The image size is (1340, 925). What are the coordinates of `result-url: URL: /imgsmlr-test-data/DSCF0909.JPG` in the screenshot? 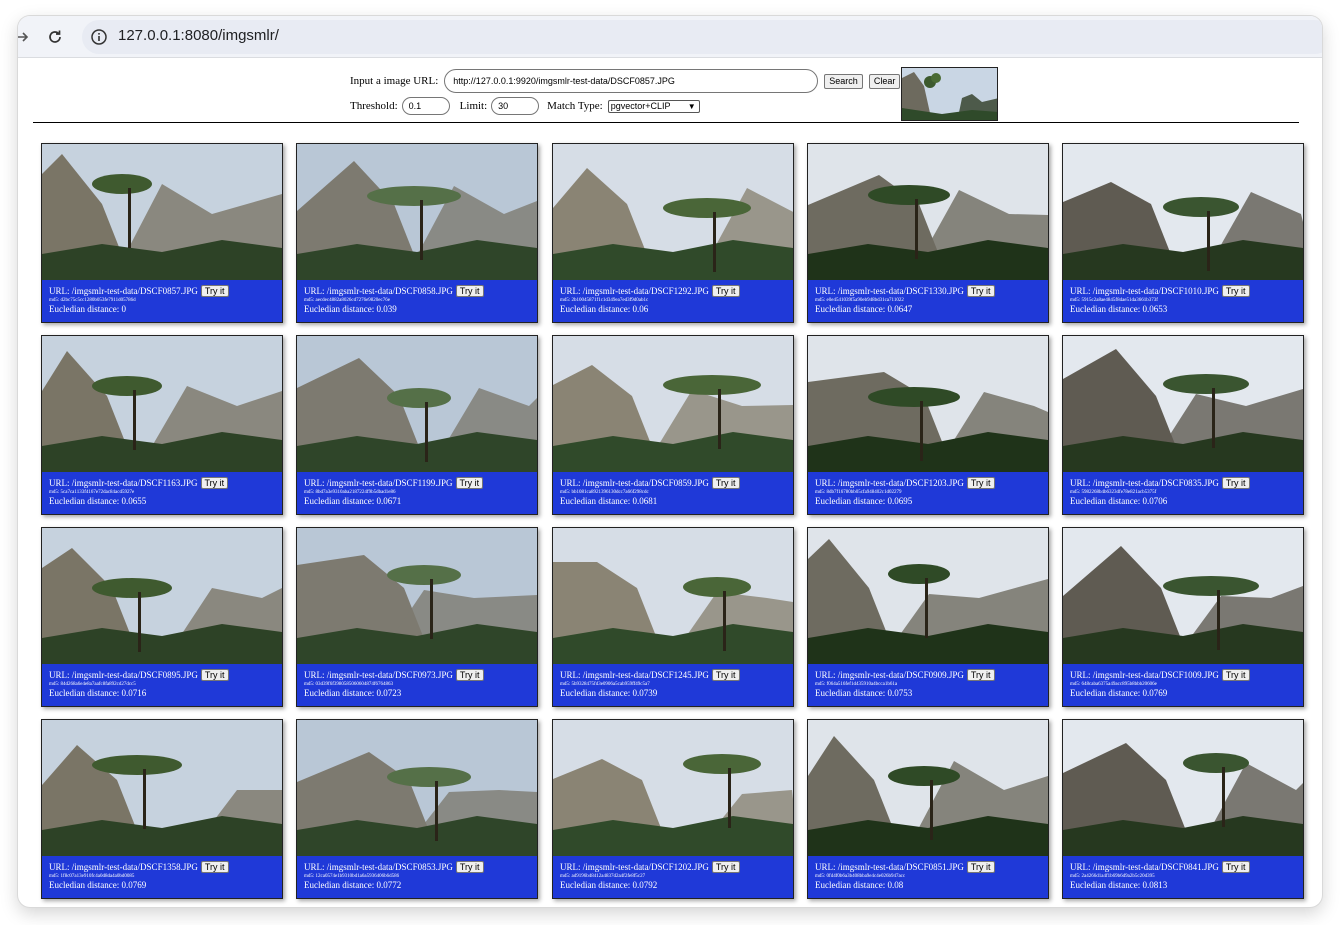 It's located at (889, 675).